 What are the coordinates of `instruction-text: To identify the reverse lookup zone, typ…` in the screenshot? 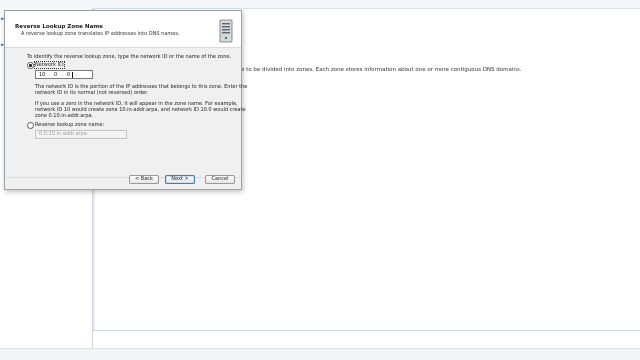 It's located at (129, 57).